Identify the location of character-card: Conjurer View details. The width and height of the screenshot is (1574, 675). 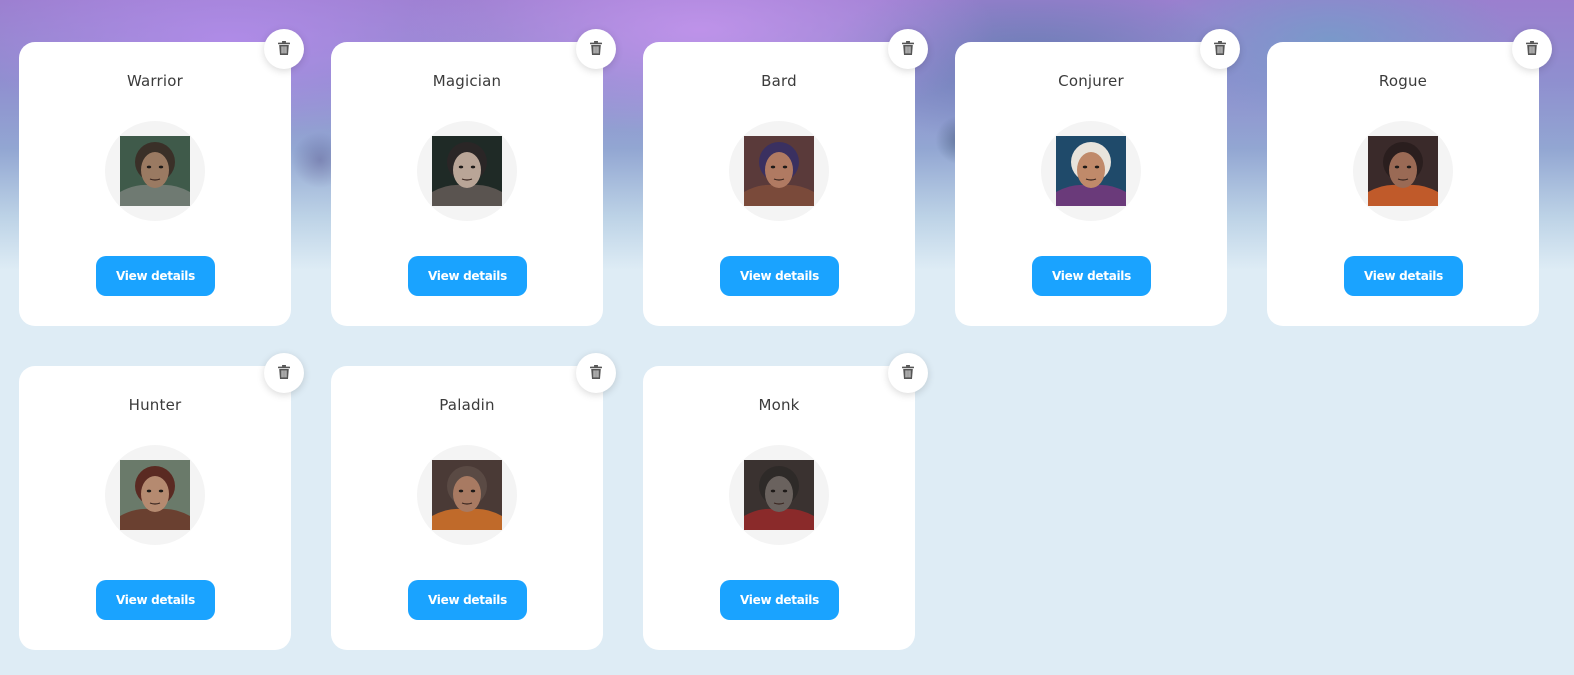
(1097, 177).